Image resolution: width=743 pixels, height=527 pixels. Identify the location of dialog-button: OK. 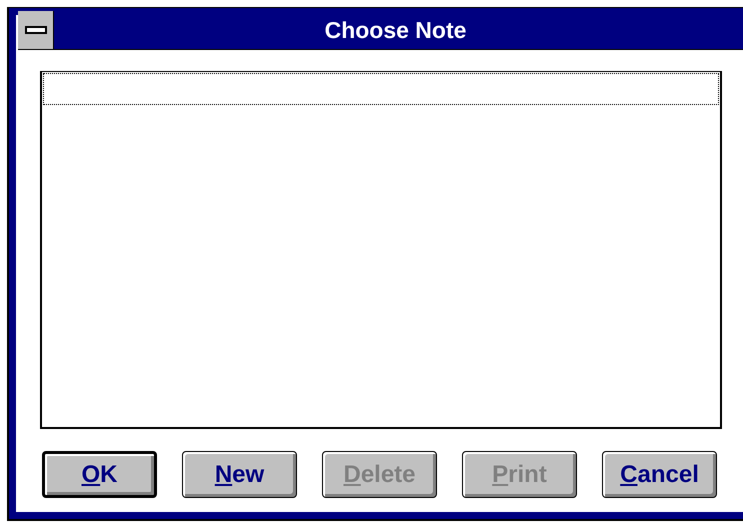
(99, 474).